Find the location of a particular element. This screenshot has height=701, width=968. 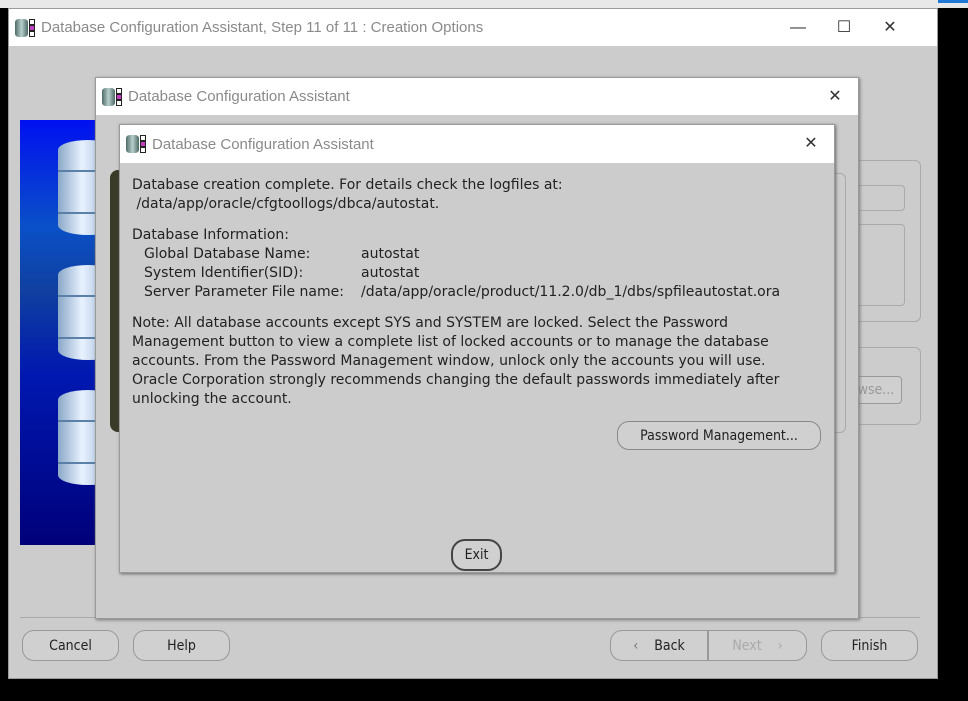

minimize-button: — is located at coordinates (798, 27).